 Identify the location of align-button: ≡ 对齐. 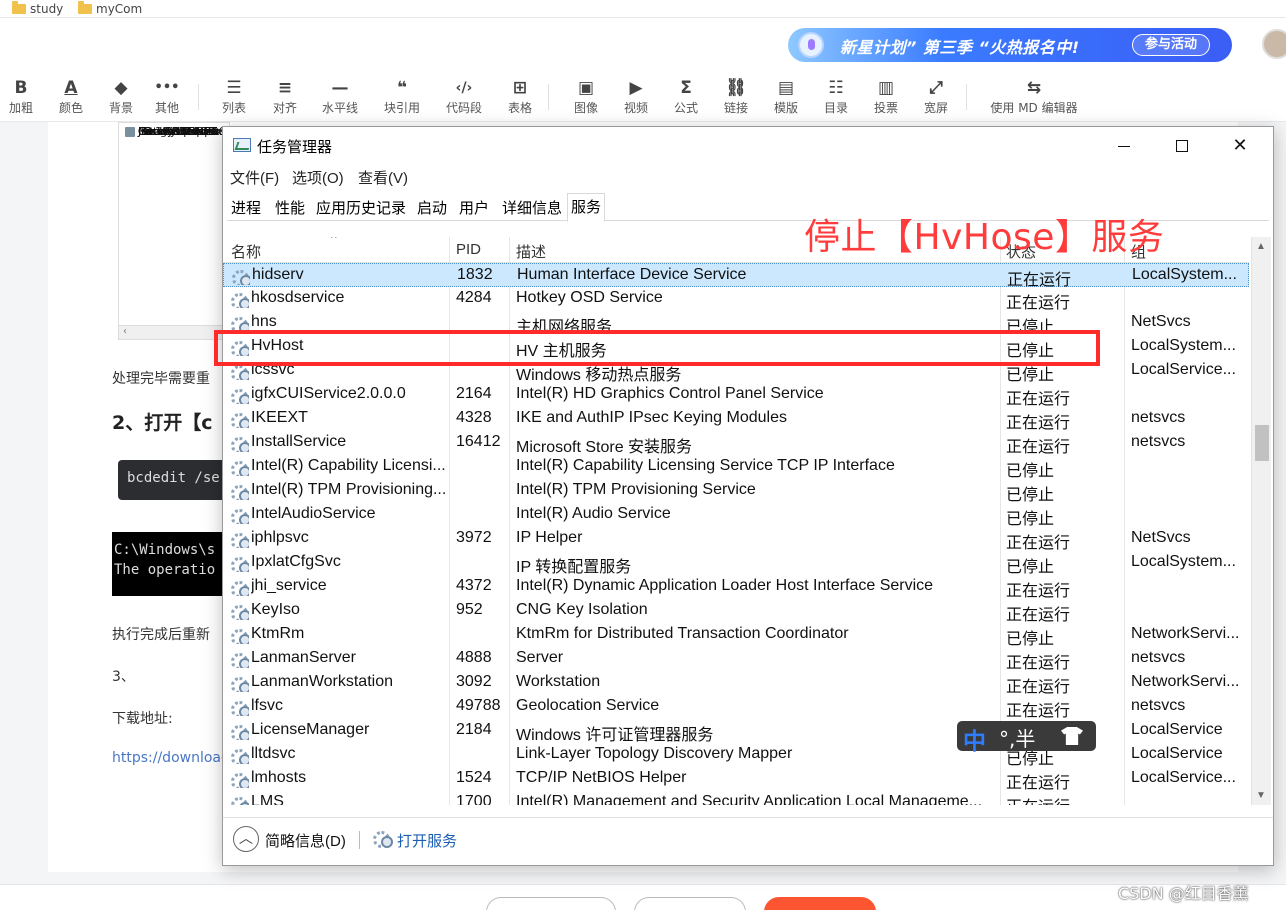
(285, 96).